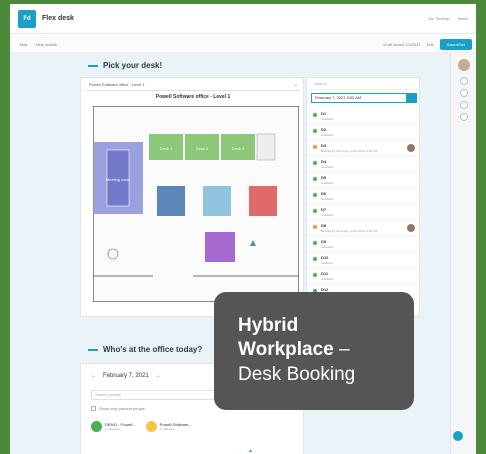 The width and height of the screenshot is (486, 454). What do you see at coordinates (193, 97) in the screenshot?
I see `floor-name: Powell Software office - Level 1` at bounding box center [193, 97].